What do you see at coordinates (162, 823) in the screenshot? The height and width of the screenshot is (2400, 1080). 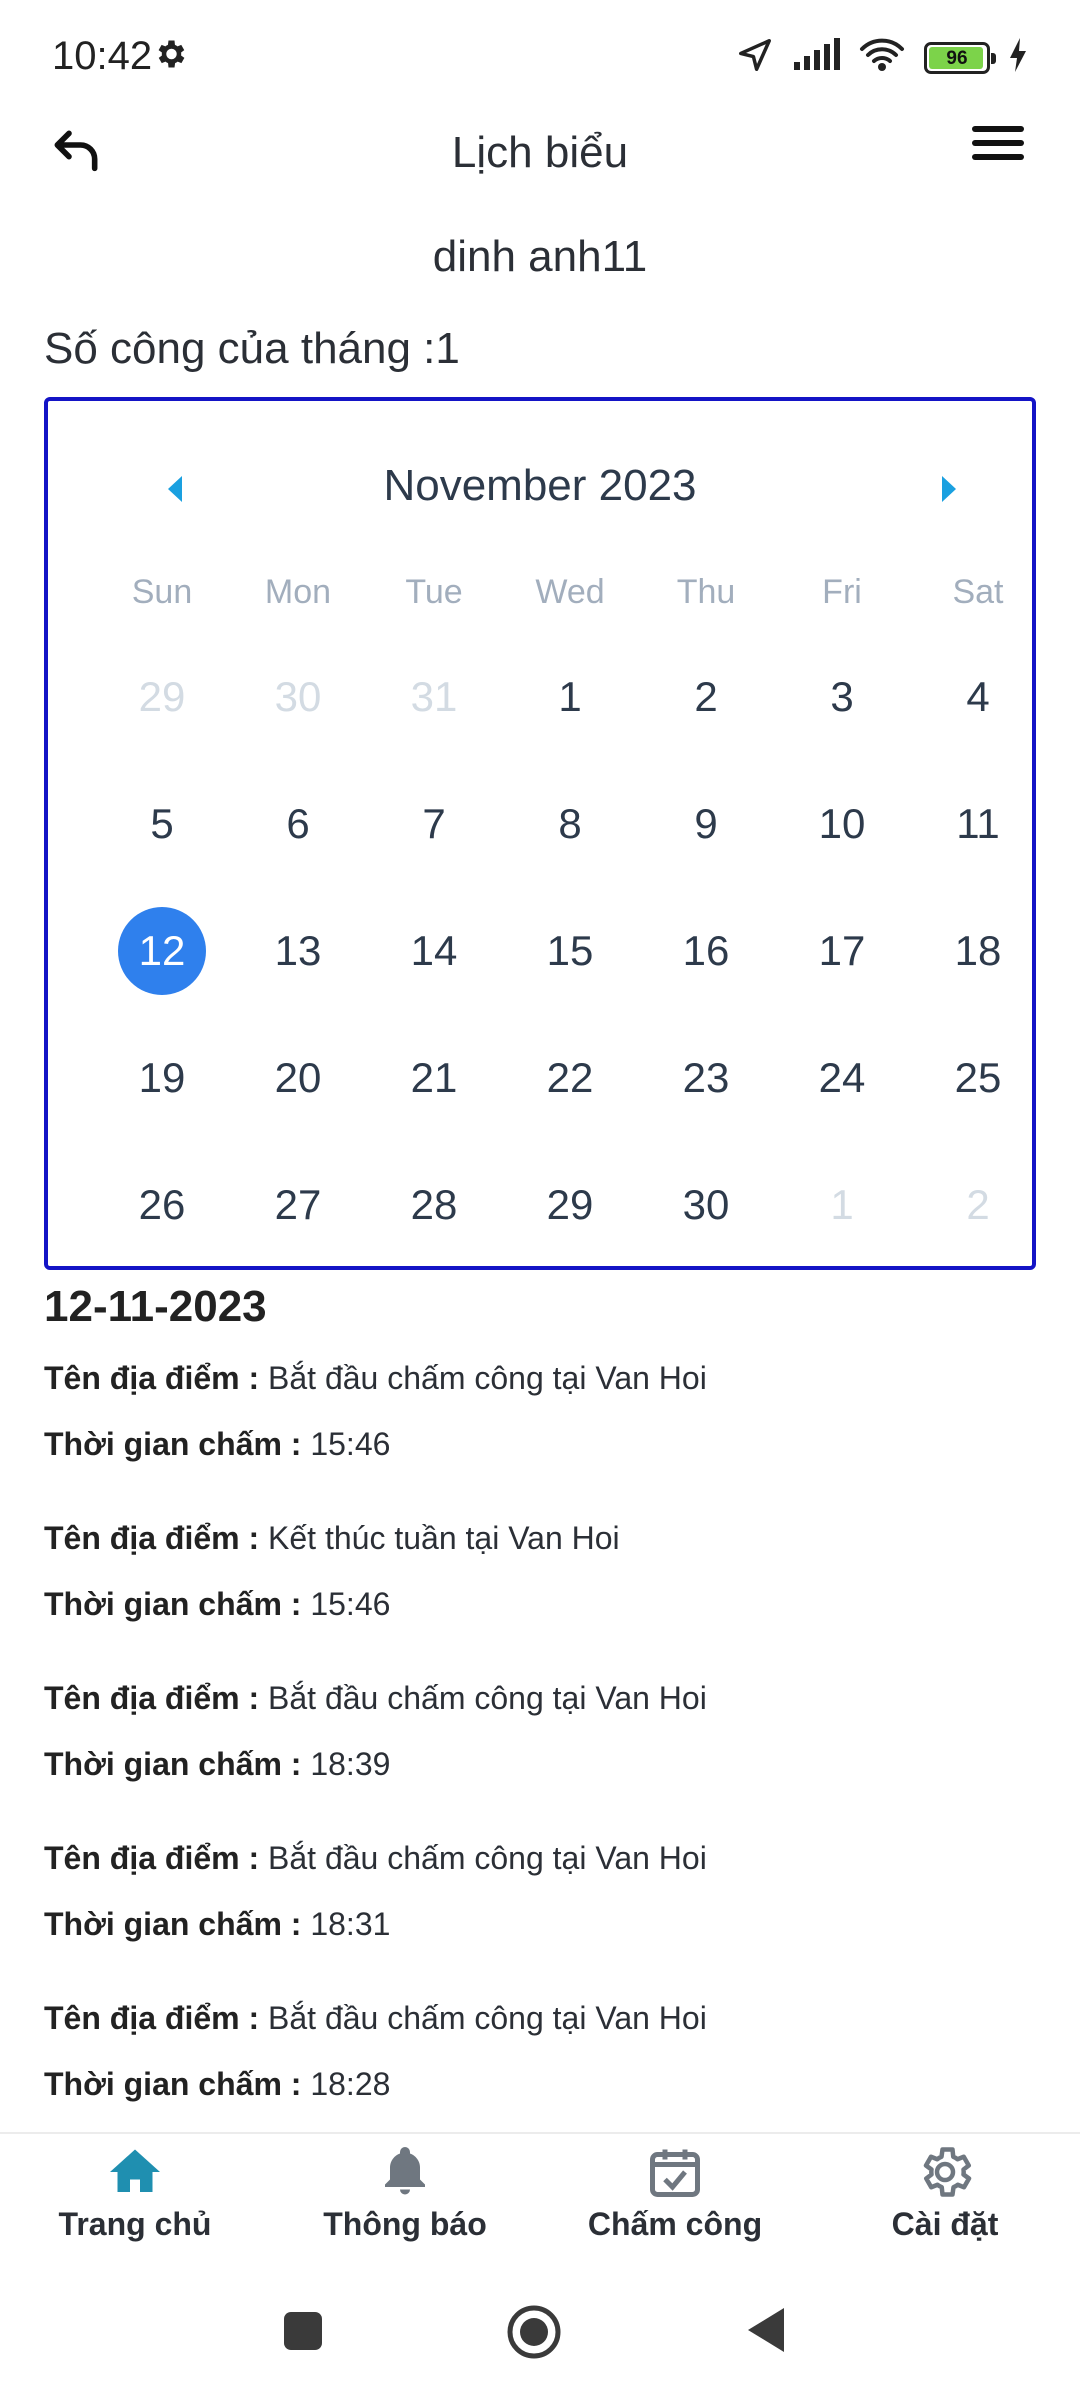 I see `calendar-day: 5` at bounding box center [162, 823].